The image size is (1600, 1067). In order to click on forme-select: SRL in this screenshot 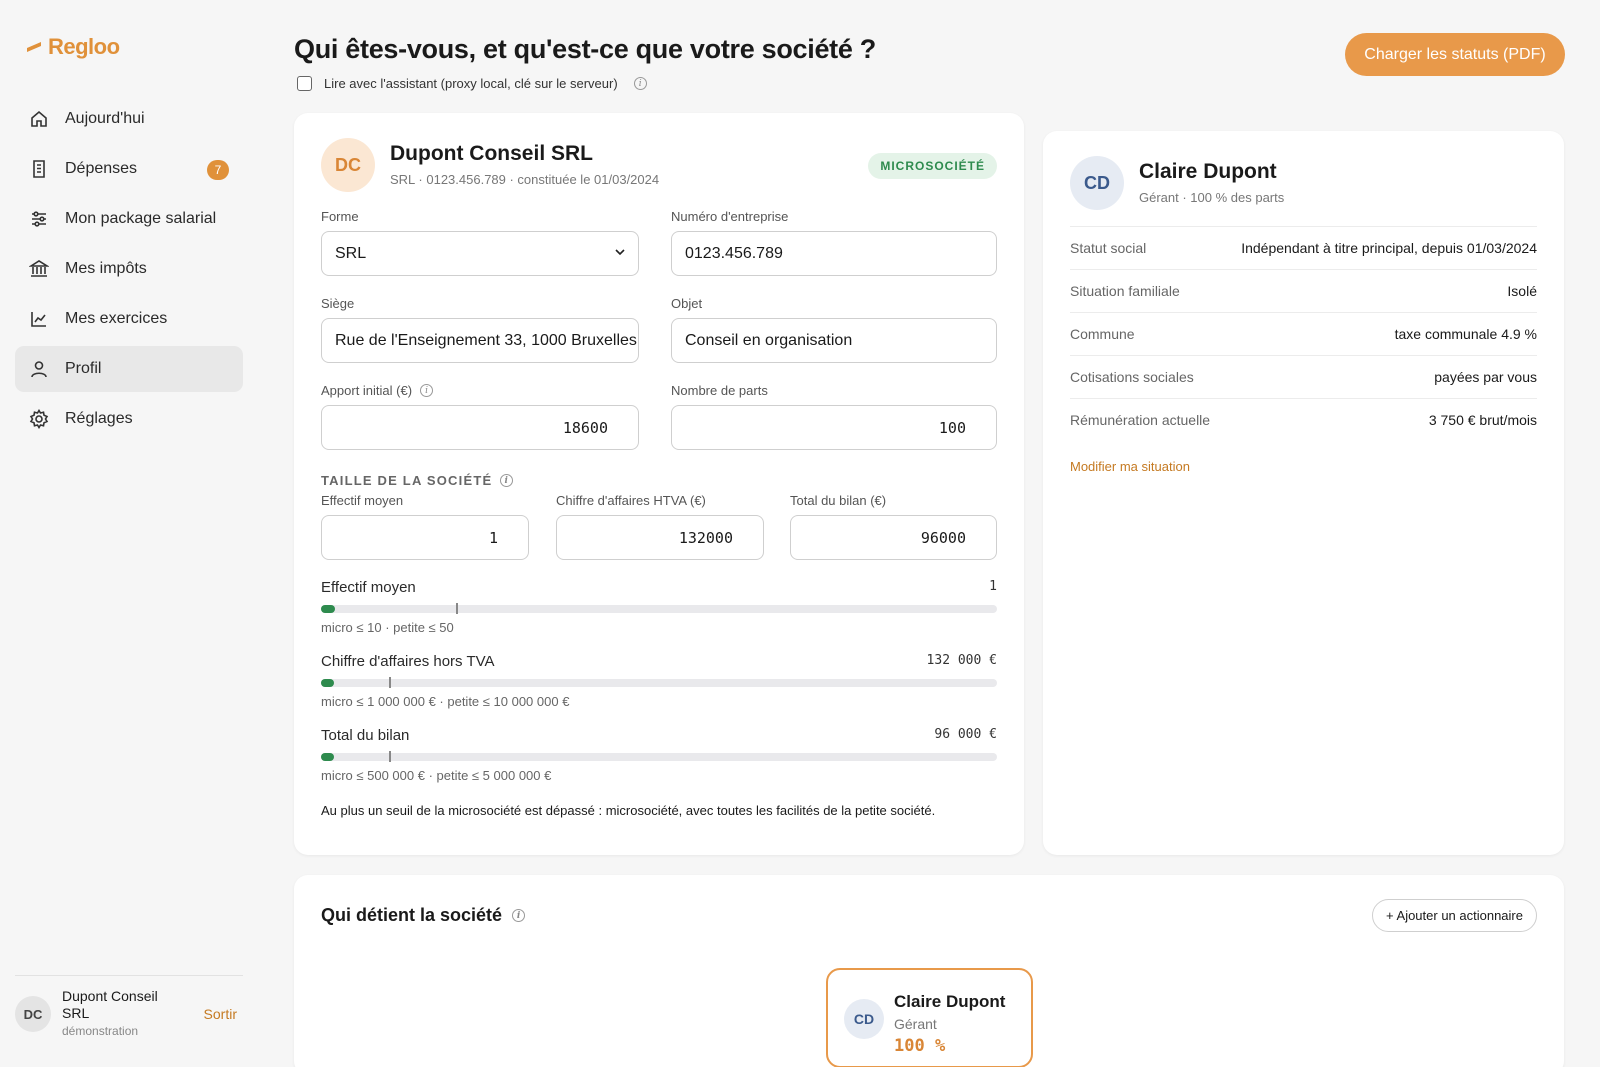, I will do `click(480, 253)`.